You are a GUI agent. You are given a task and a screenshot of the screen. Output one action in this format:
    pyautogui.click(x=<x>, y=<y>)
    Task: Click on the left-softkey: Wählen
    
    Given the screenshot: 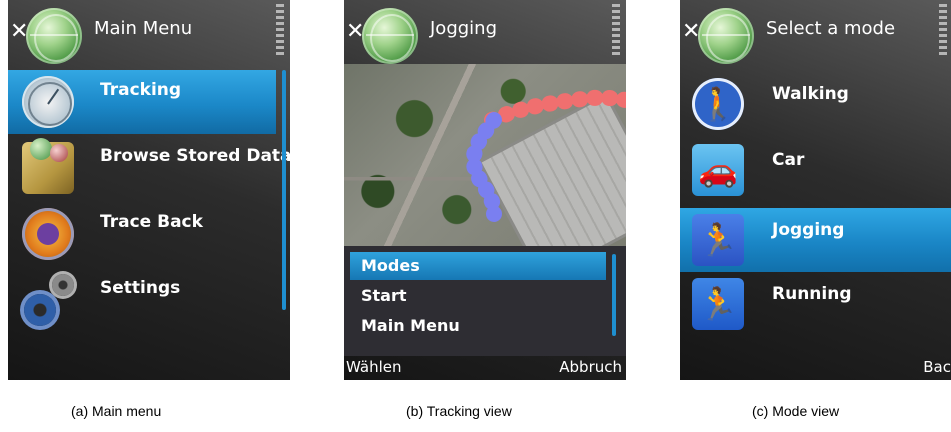 What is the action you would take?
    pyautogui.click(x=373, y=367)
    